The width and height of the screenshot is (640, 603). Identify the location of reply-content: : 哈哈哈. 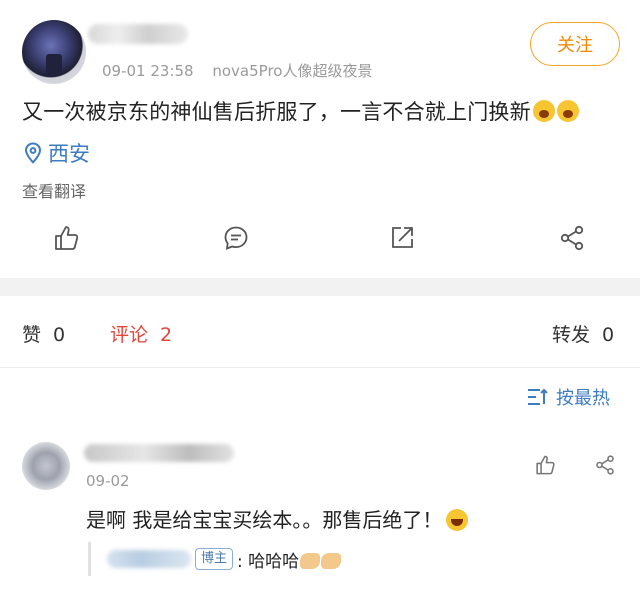
(289, 559).